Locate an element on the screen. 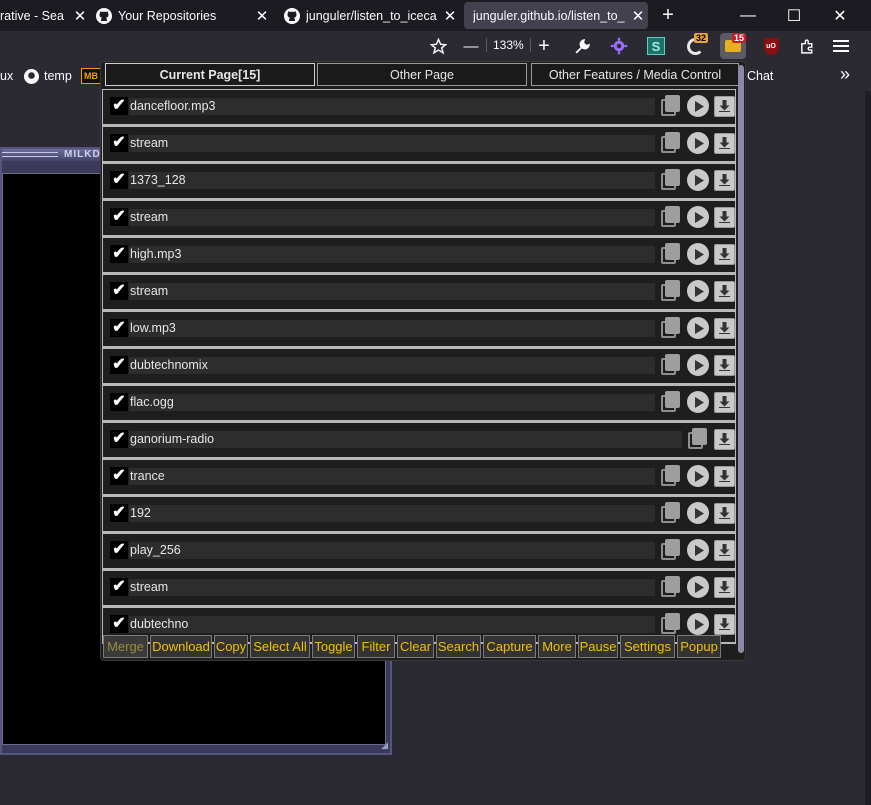 This screenshot has height=805, width=871. close-window-button: ✕ is located at coordinates (840, 15).